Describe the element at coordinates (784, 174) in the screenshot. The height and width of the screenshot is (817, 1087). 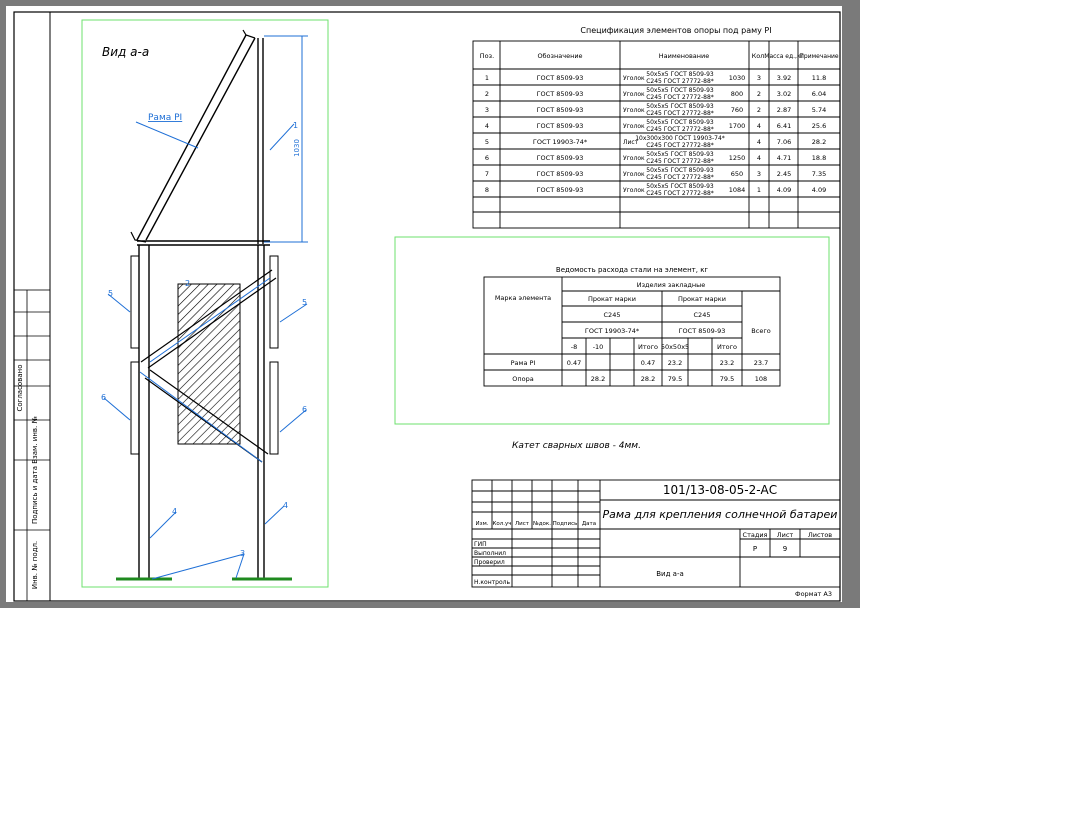
I see `spec-cell-mass: 2.45` at that location.